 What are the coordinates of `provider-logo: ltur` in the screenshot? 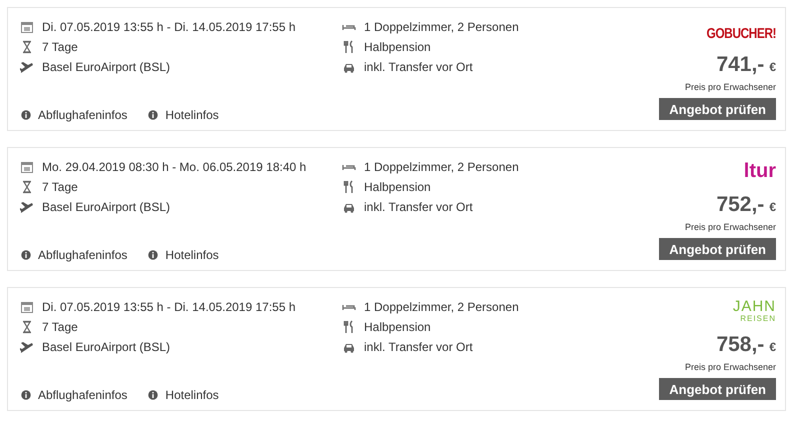 It's located at (760, 172).